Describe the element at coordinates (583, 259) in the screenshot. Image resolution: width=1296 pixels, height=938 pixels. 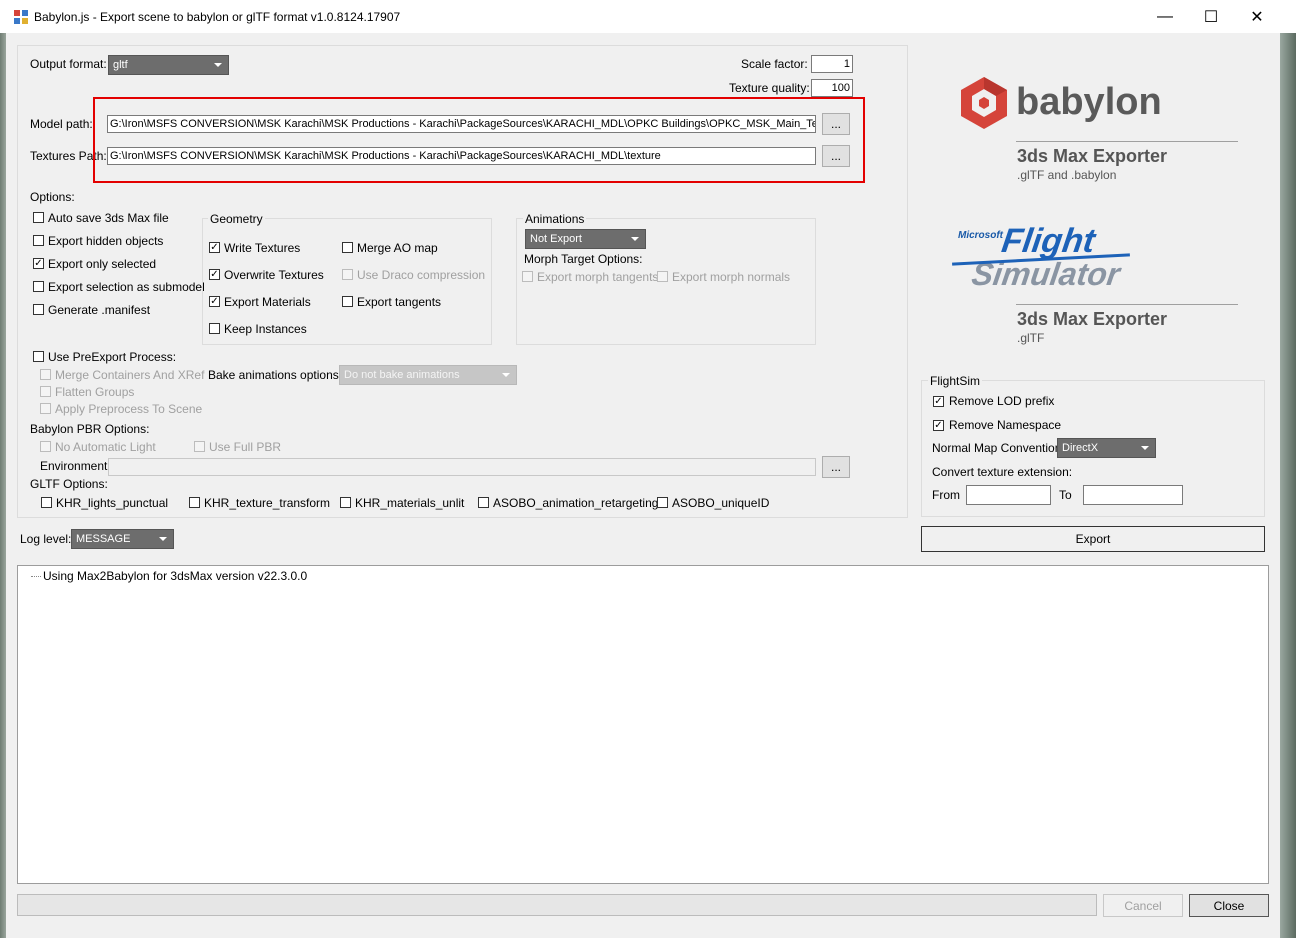
I see `morph-options-label: Morph Target Options:` at that location.